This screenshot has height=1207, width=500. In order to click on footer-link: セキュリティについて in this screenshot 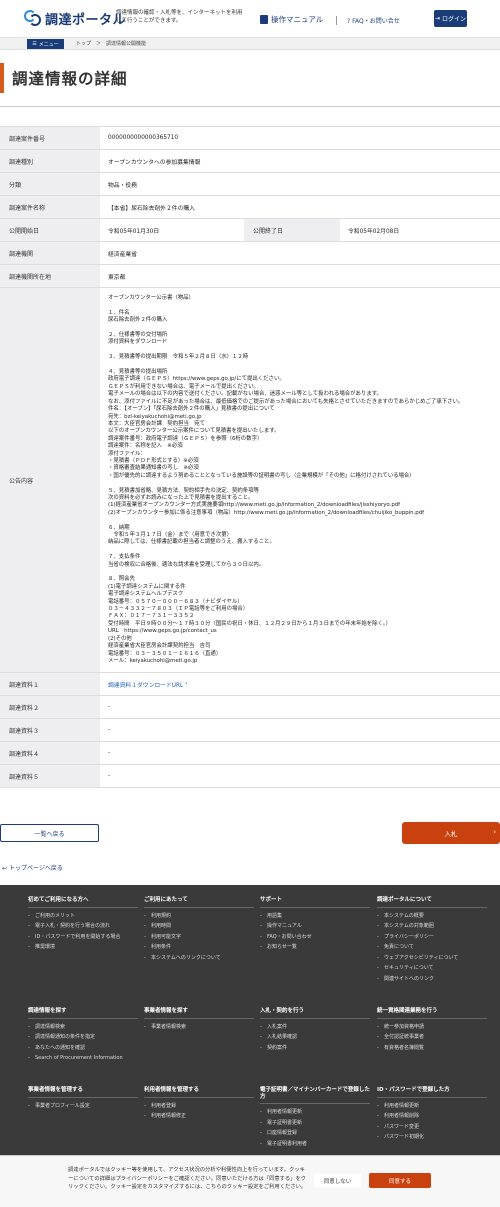, I will do `click(432, 968)`.